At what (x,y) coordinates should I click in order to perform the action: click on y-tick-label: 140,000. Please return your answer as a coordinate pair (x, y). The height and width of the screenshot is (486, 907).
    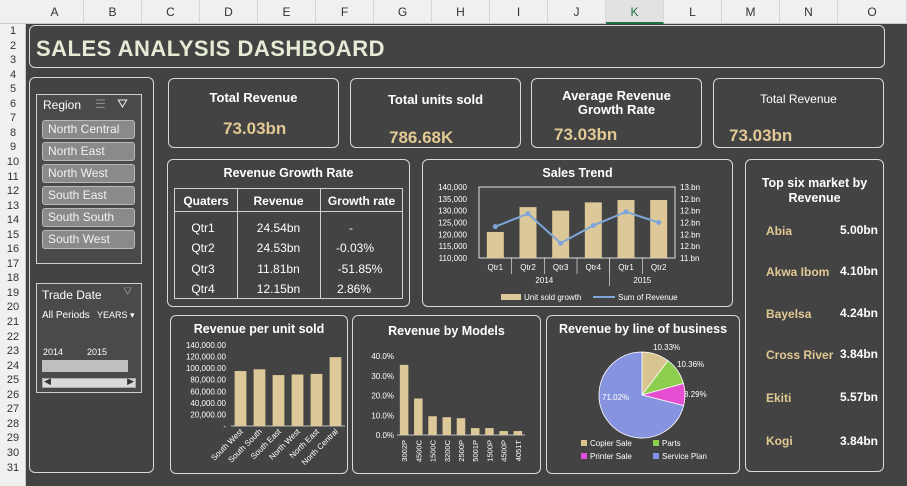
    Looking at the image, I should click on (452, 187).